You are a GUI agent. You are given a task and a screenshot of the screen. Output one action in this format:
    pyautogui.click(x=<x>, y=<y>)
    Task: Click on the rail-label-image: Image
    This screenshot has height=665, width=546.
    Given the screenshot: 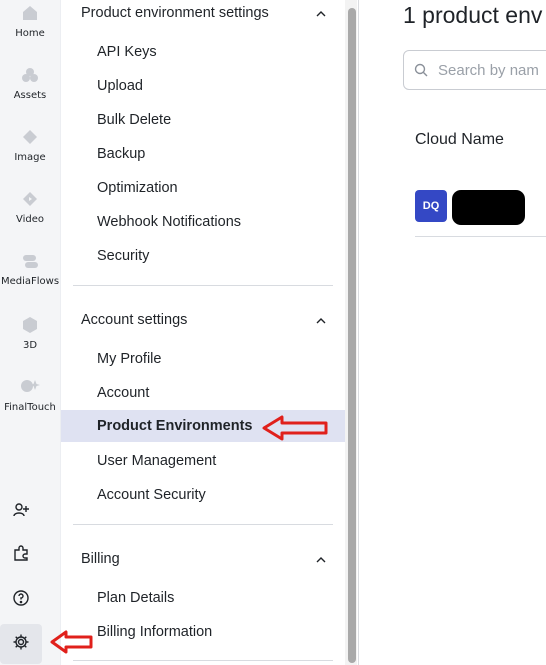 What is the action you would take?
    pyautogui.click(x=30, y=157)
    